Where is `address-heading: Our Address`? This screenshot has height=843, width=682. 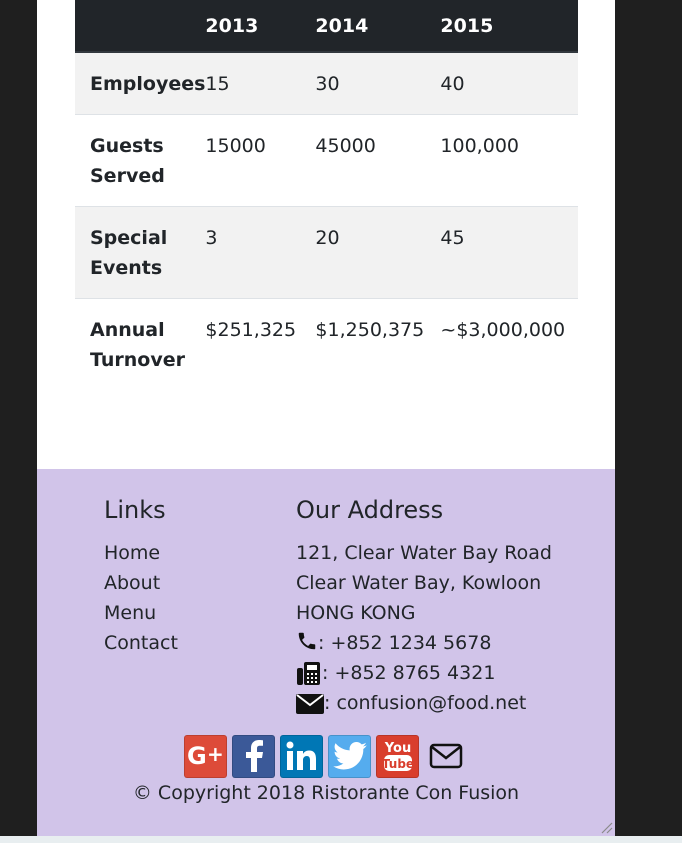 address-heading: Our Address is located at coordinates (370, 510).